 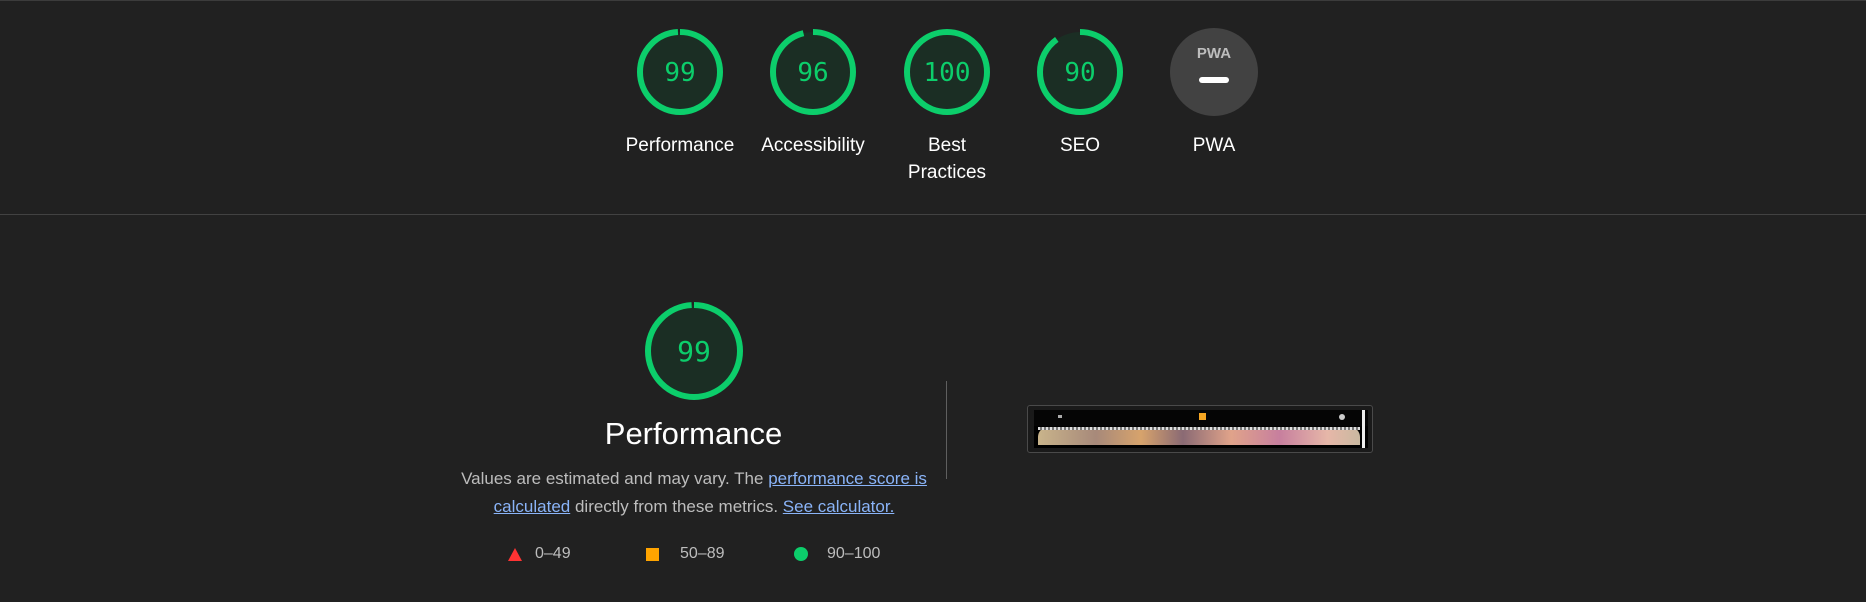 What do you see at coordinates (801, 554) in the screenshot?
I see `circle-icon` at bounding box center [801, 554].